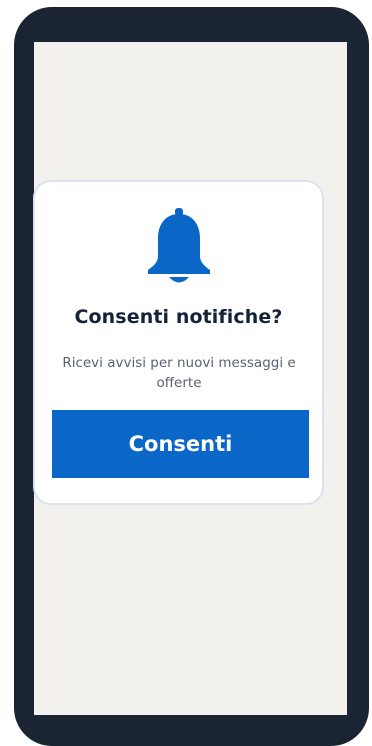  I want to click on allow-notifications-button: Consenti, so click(180, 444).